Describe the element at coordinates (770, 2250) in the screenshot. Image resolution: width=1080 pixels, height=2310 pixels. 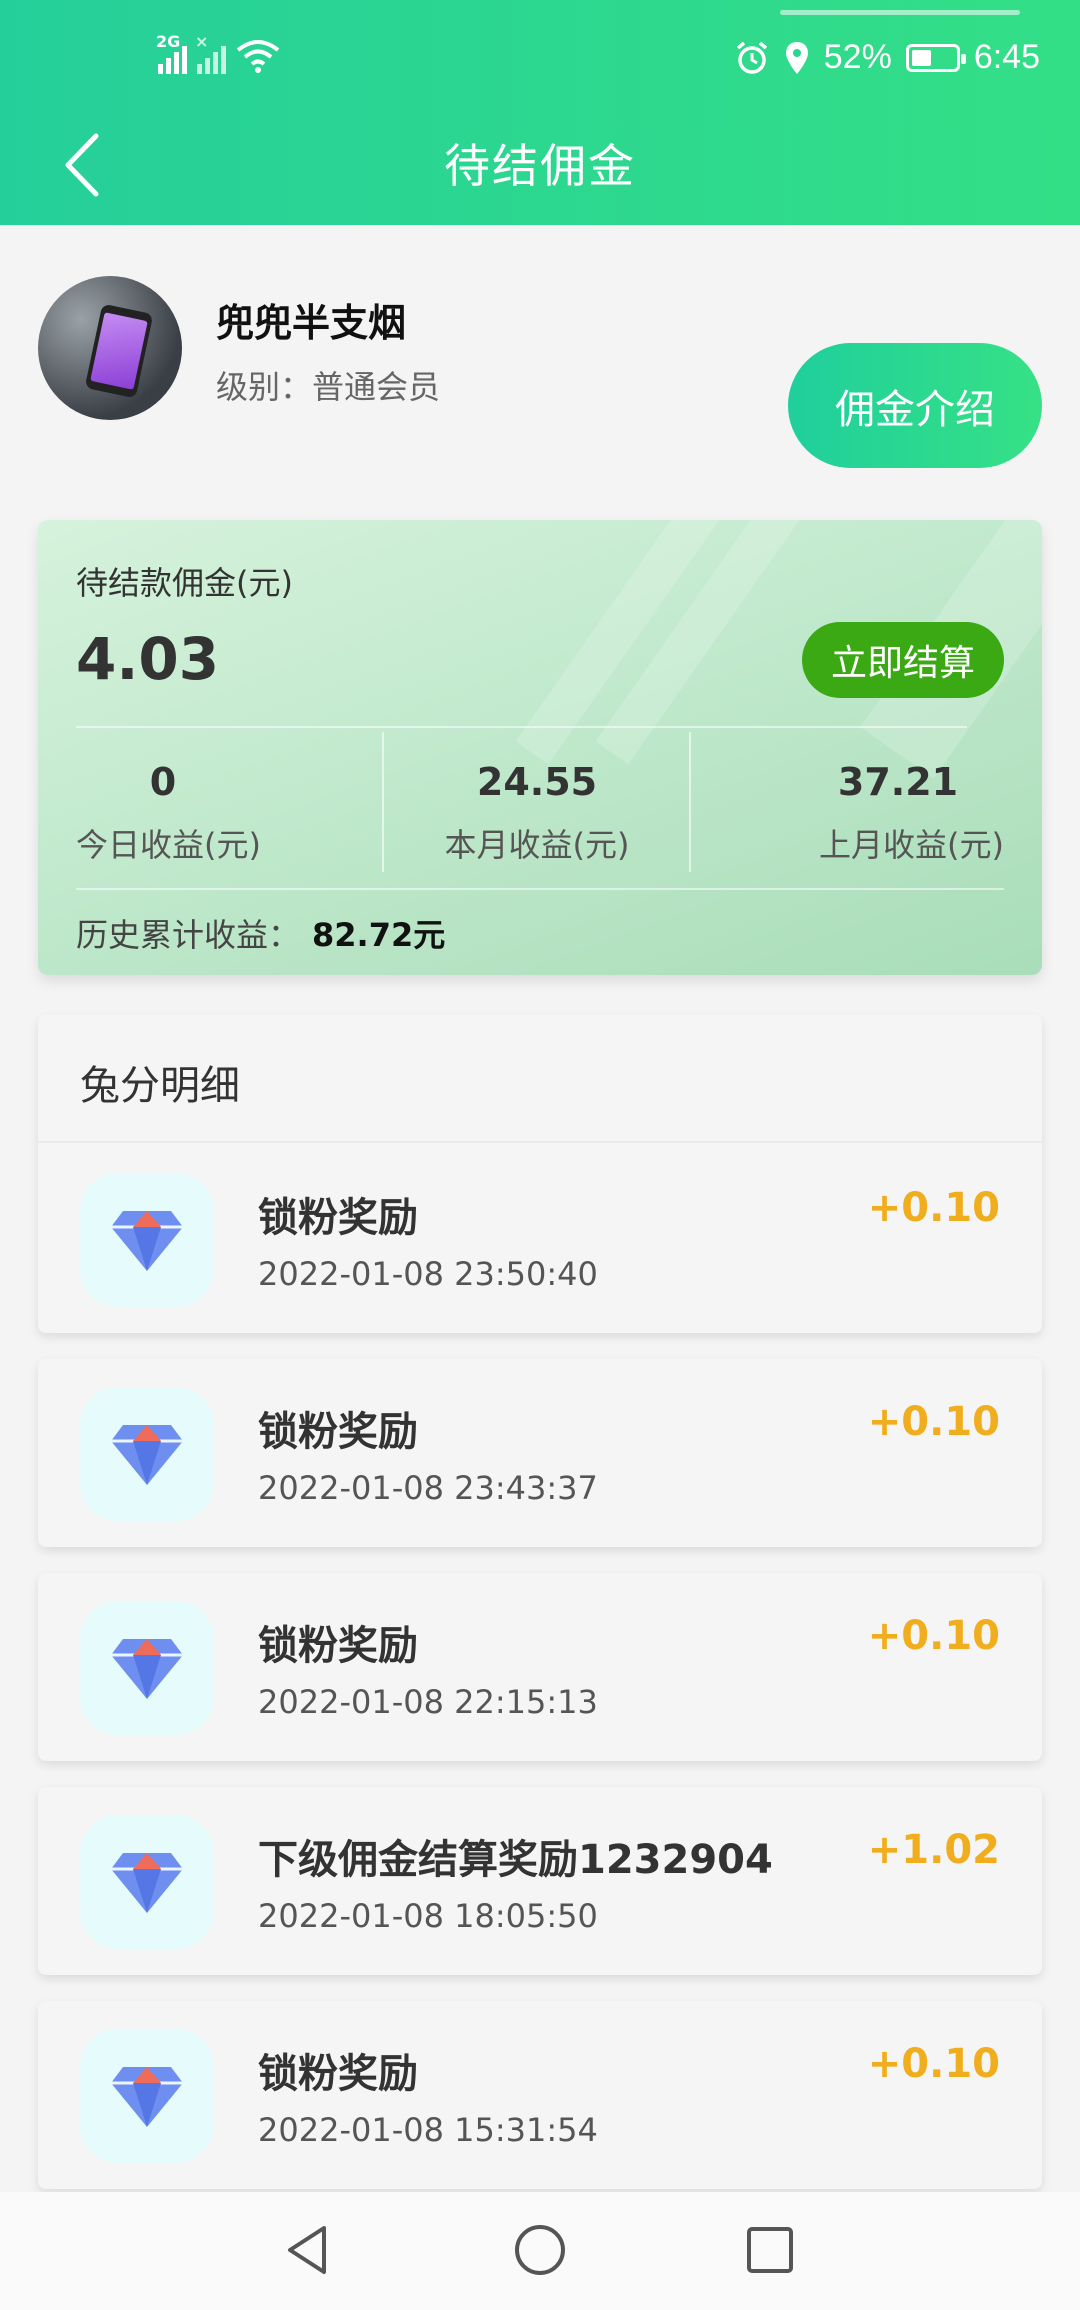
I see `nav-recents-icon` at that location.